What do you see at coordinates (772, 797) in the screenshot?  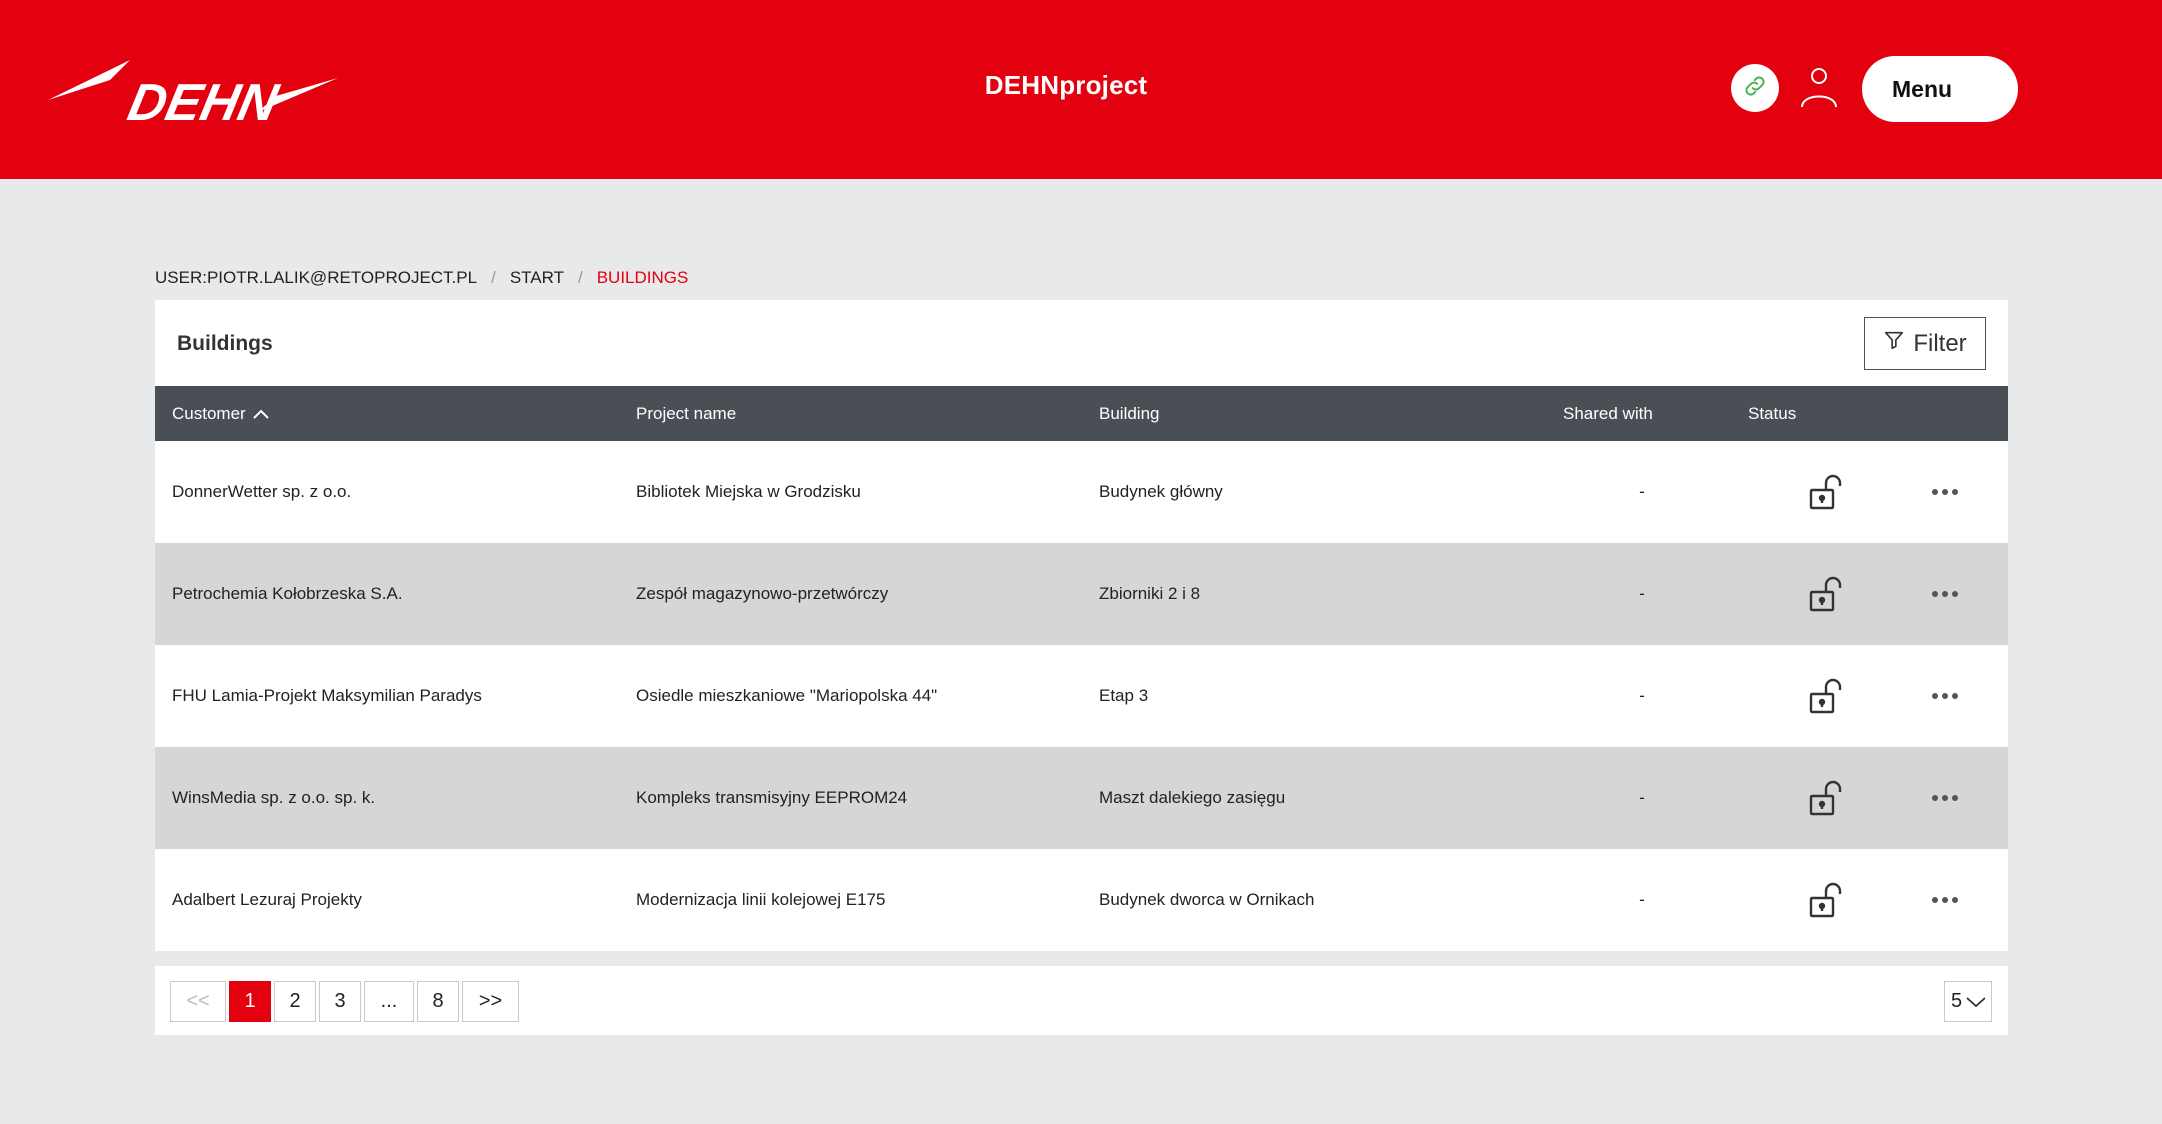 I see `cell-project-name: Kompleks transmisyjny EEPROM24` at bounding box center [772, 797].